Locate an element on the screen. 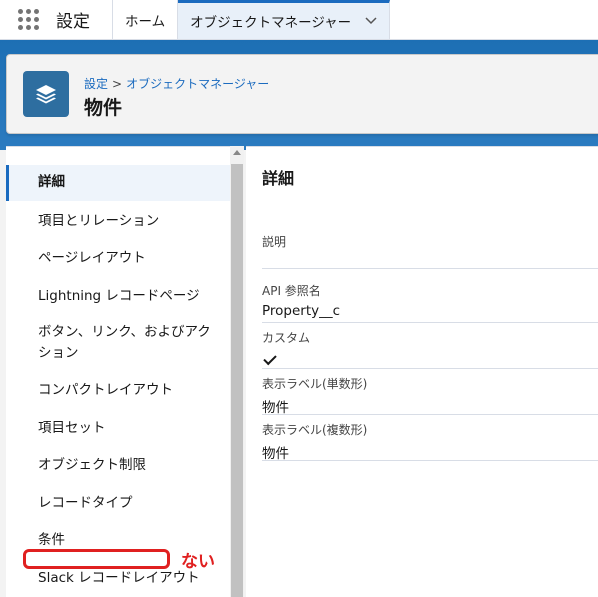 This screenshot has height=597, width=598. sidebar-item-details: 詳細 is located at coordinates (118, 183).